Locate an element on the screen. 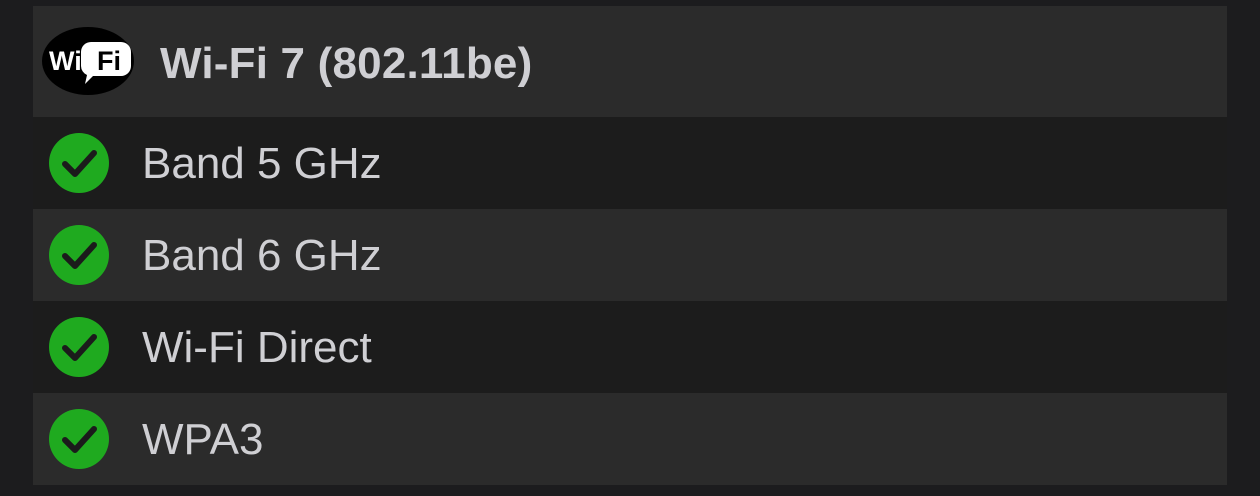 The height and width of the screenshot is (496, 1260). logo-text-left: Wi is located at coordinates (65, 61).